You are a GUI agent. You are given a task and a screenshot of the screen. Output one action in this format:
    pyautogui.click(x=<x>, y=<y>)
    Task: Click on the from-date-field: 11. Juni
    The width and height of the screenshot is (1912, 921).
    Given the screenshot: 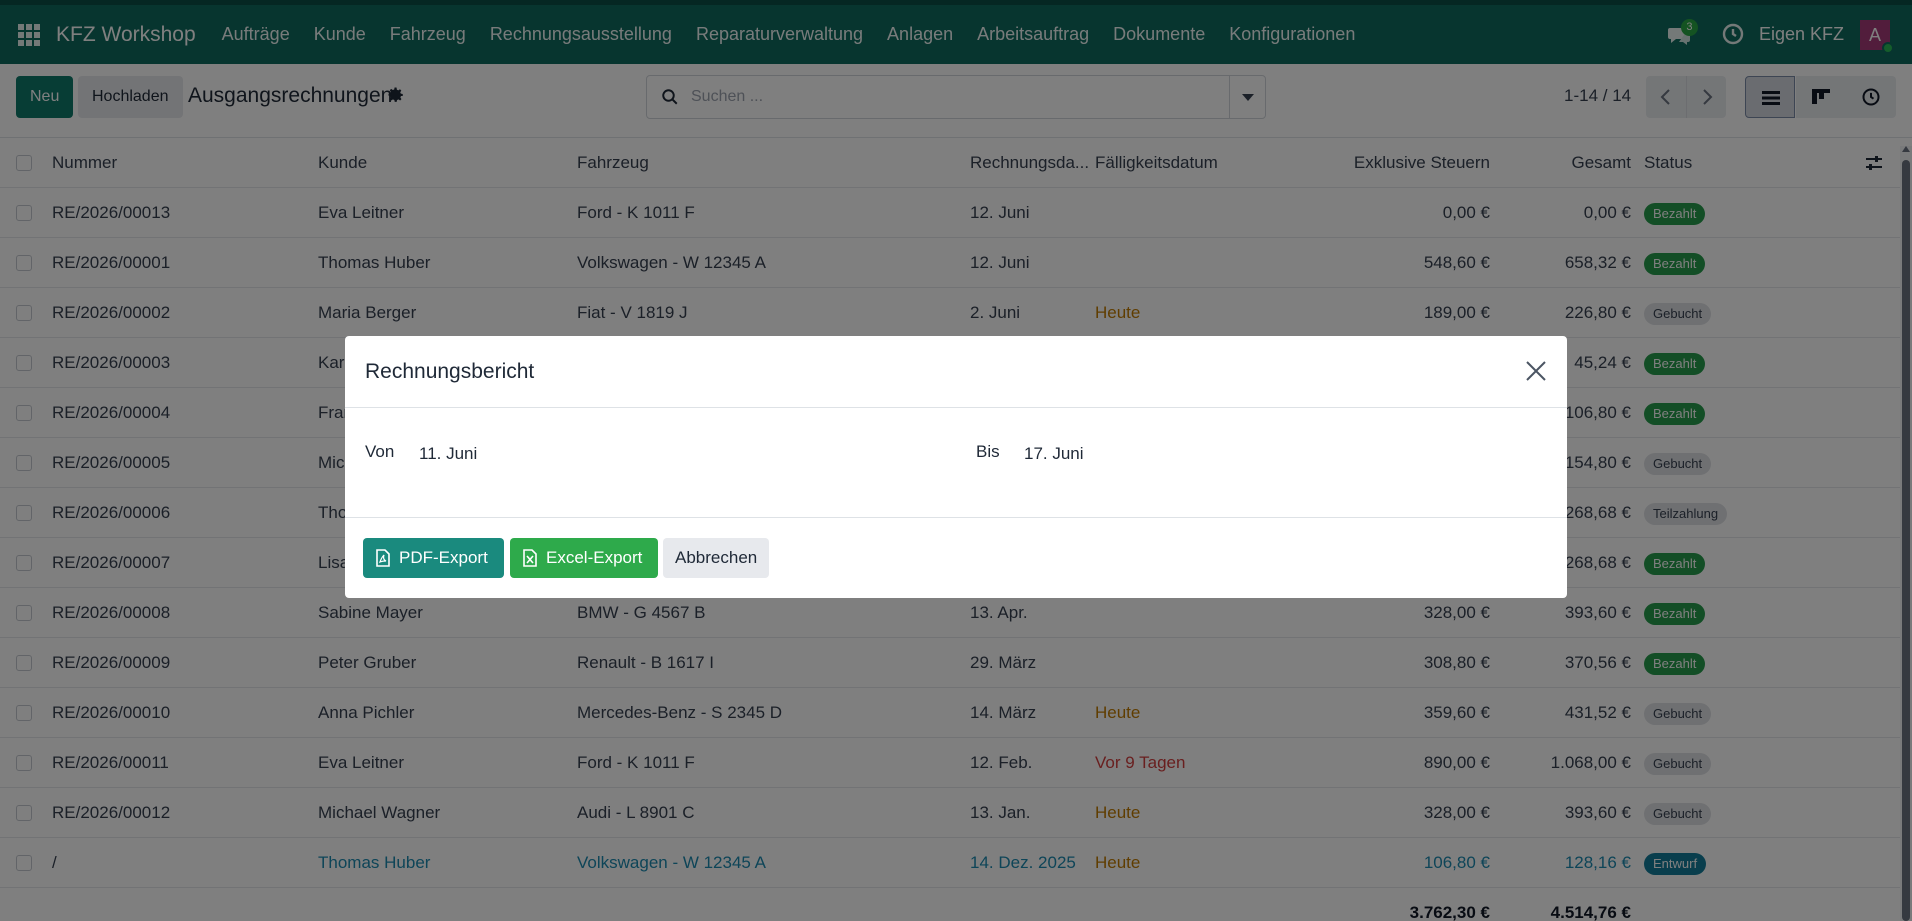 What is the action you would take?
    pyautogui.click(x=448, y=454)
    